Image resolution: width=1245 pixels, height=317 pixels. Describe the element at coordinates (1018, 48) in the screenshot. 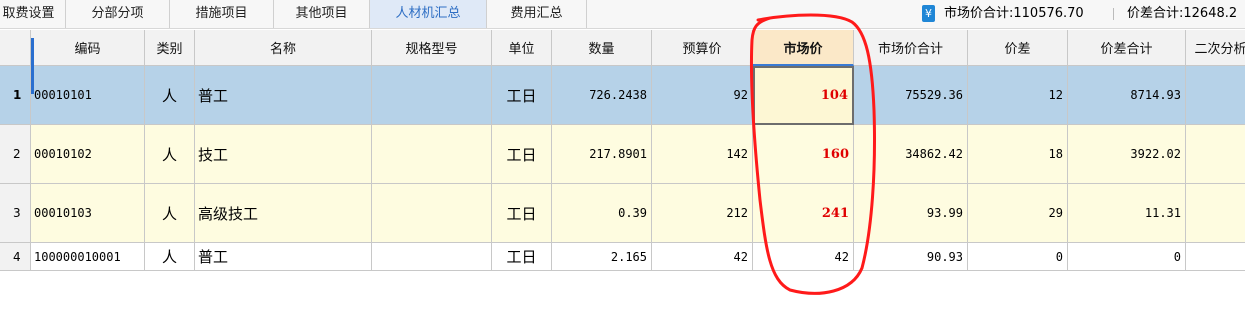

I see `col-header-price-diff: 价差` at that location.